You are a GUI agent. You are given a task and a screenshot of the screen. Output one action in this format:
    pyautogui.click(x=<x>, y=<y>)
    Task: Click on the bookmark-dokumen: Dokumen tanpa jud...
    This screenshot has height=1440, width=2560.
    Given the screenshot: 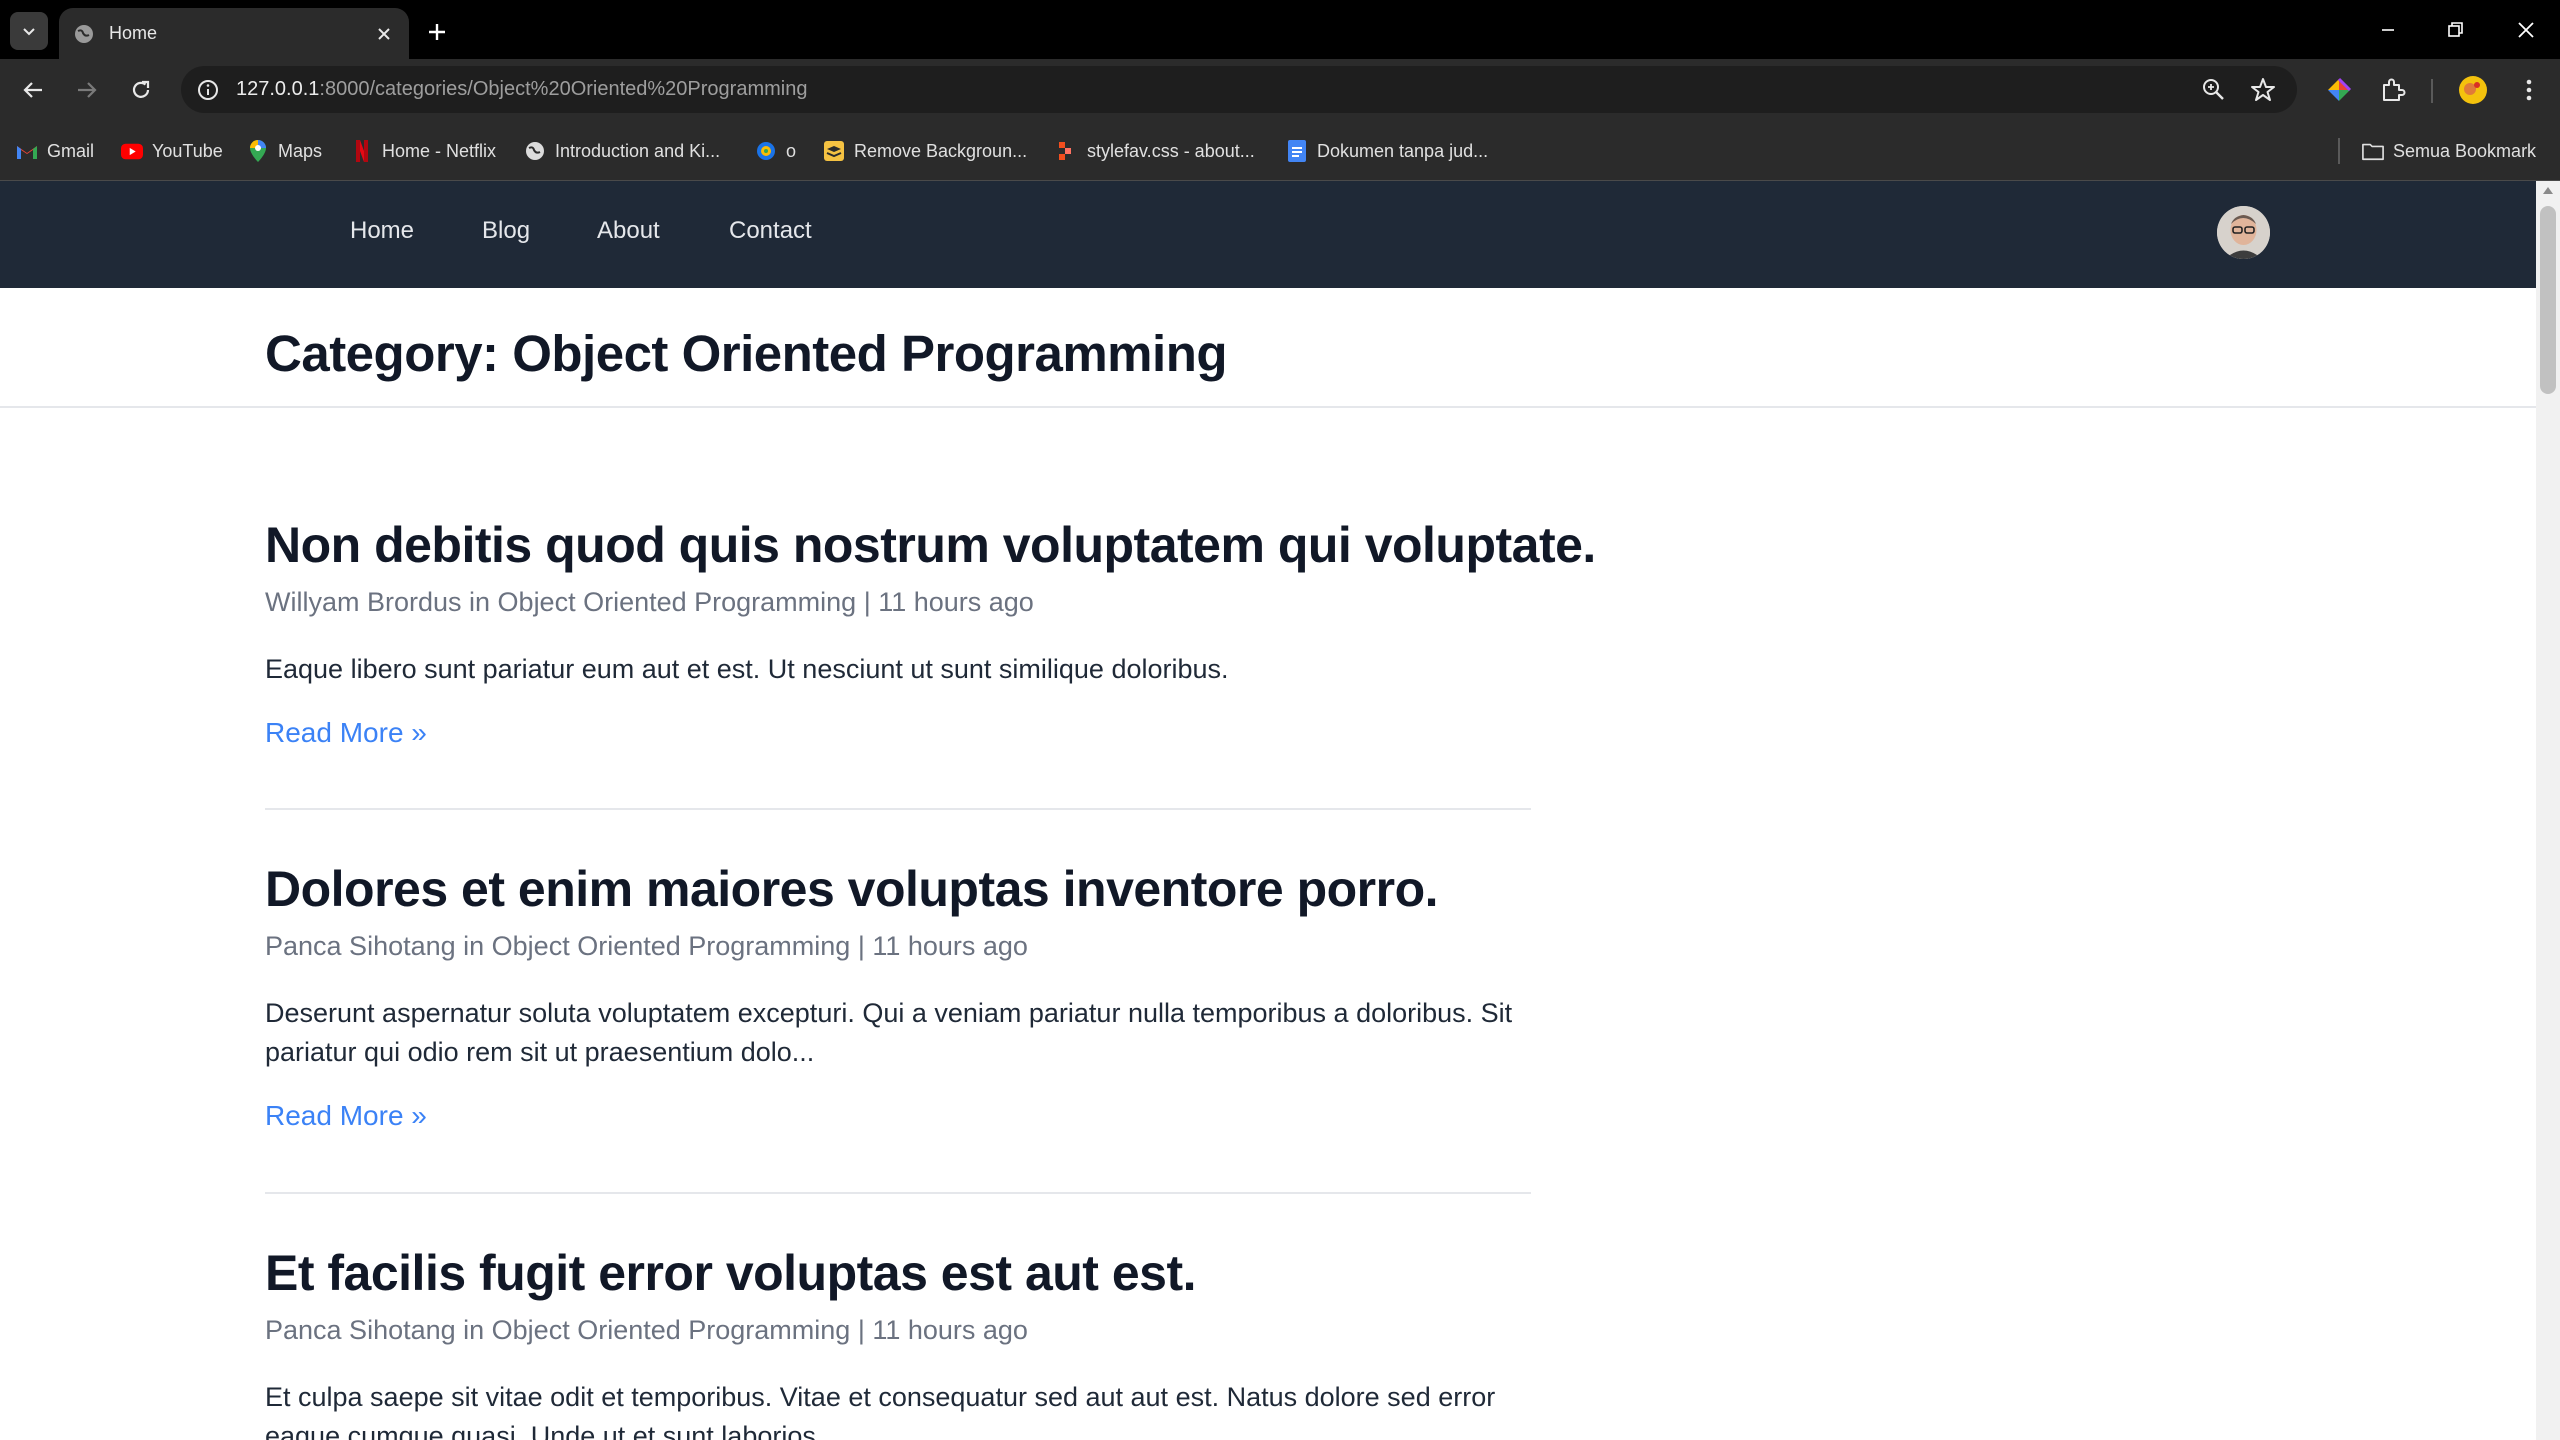 What is the action you would take?
    pyautogui.click(x=1387, y=151)
    